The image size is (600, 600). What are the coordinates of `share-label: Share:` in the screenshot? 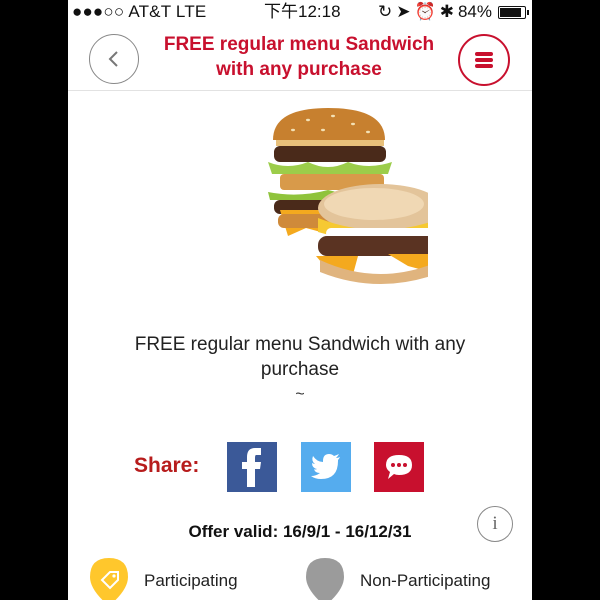 It's located at (167, 465).